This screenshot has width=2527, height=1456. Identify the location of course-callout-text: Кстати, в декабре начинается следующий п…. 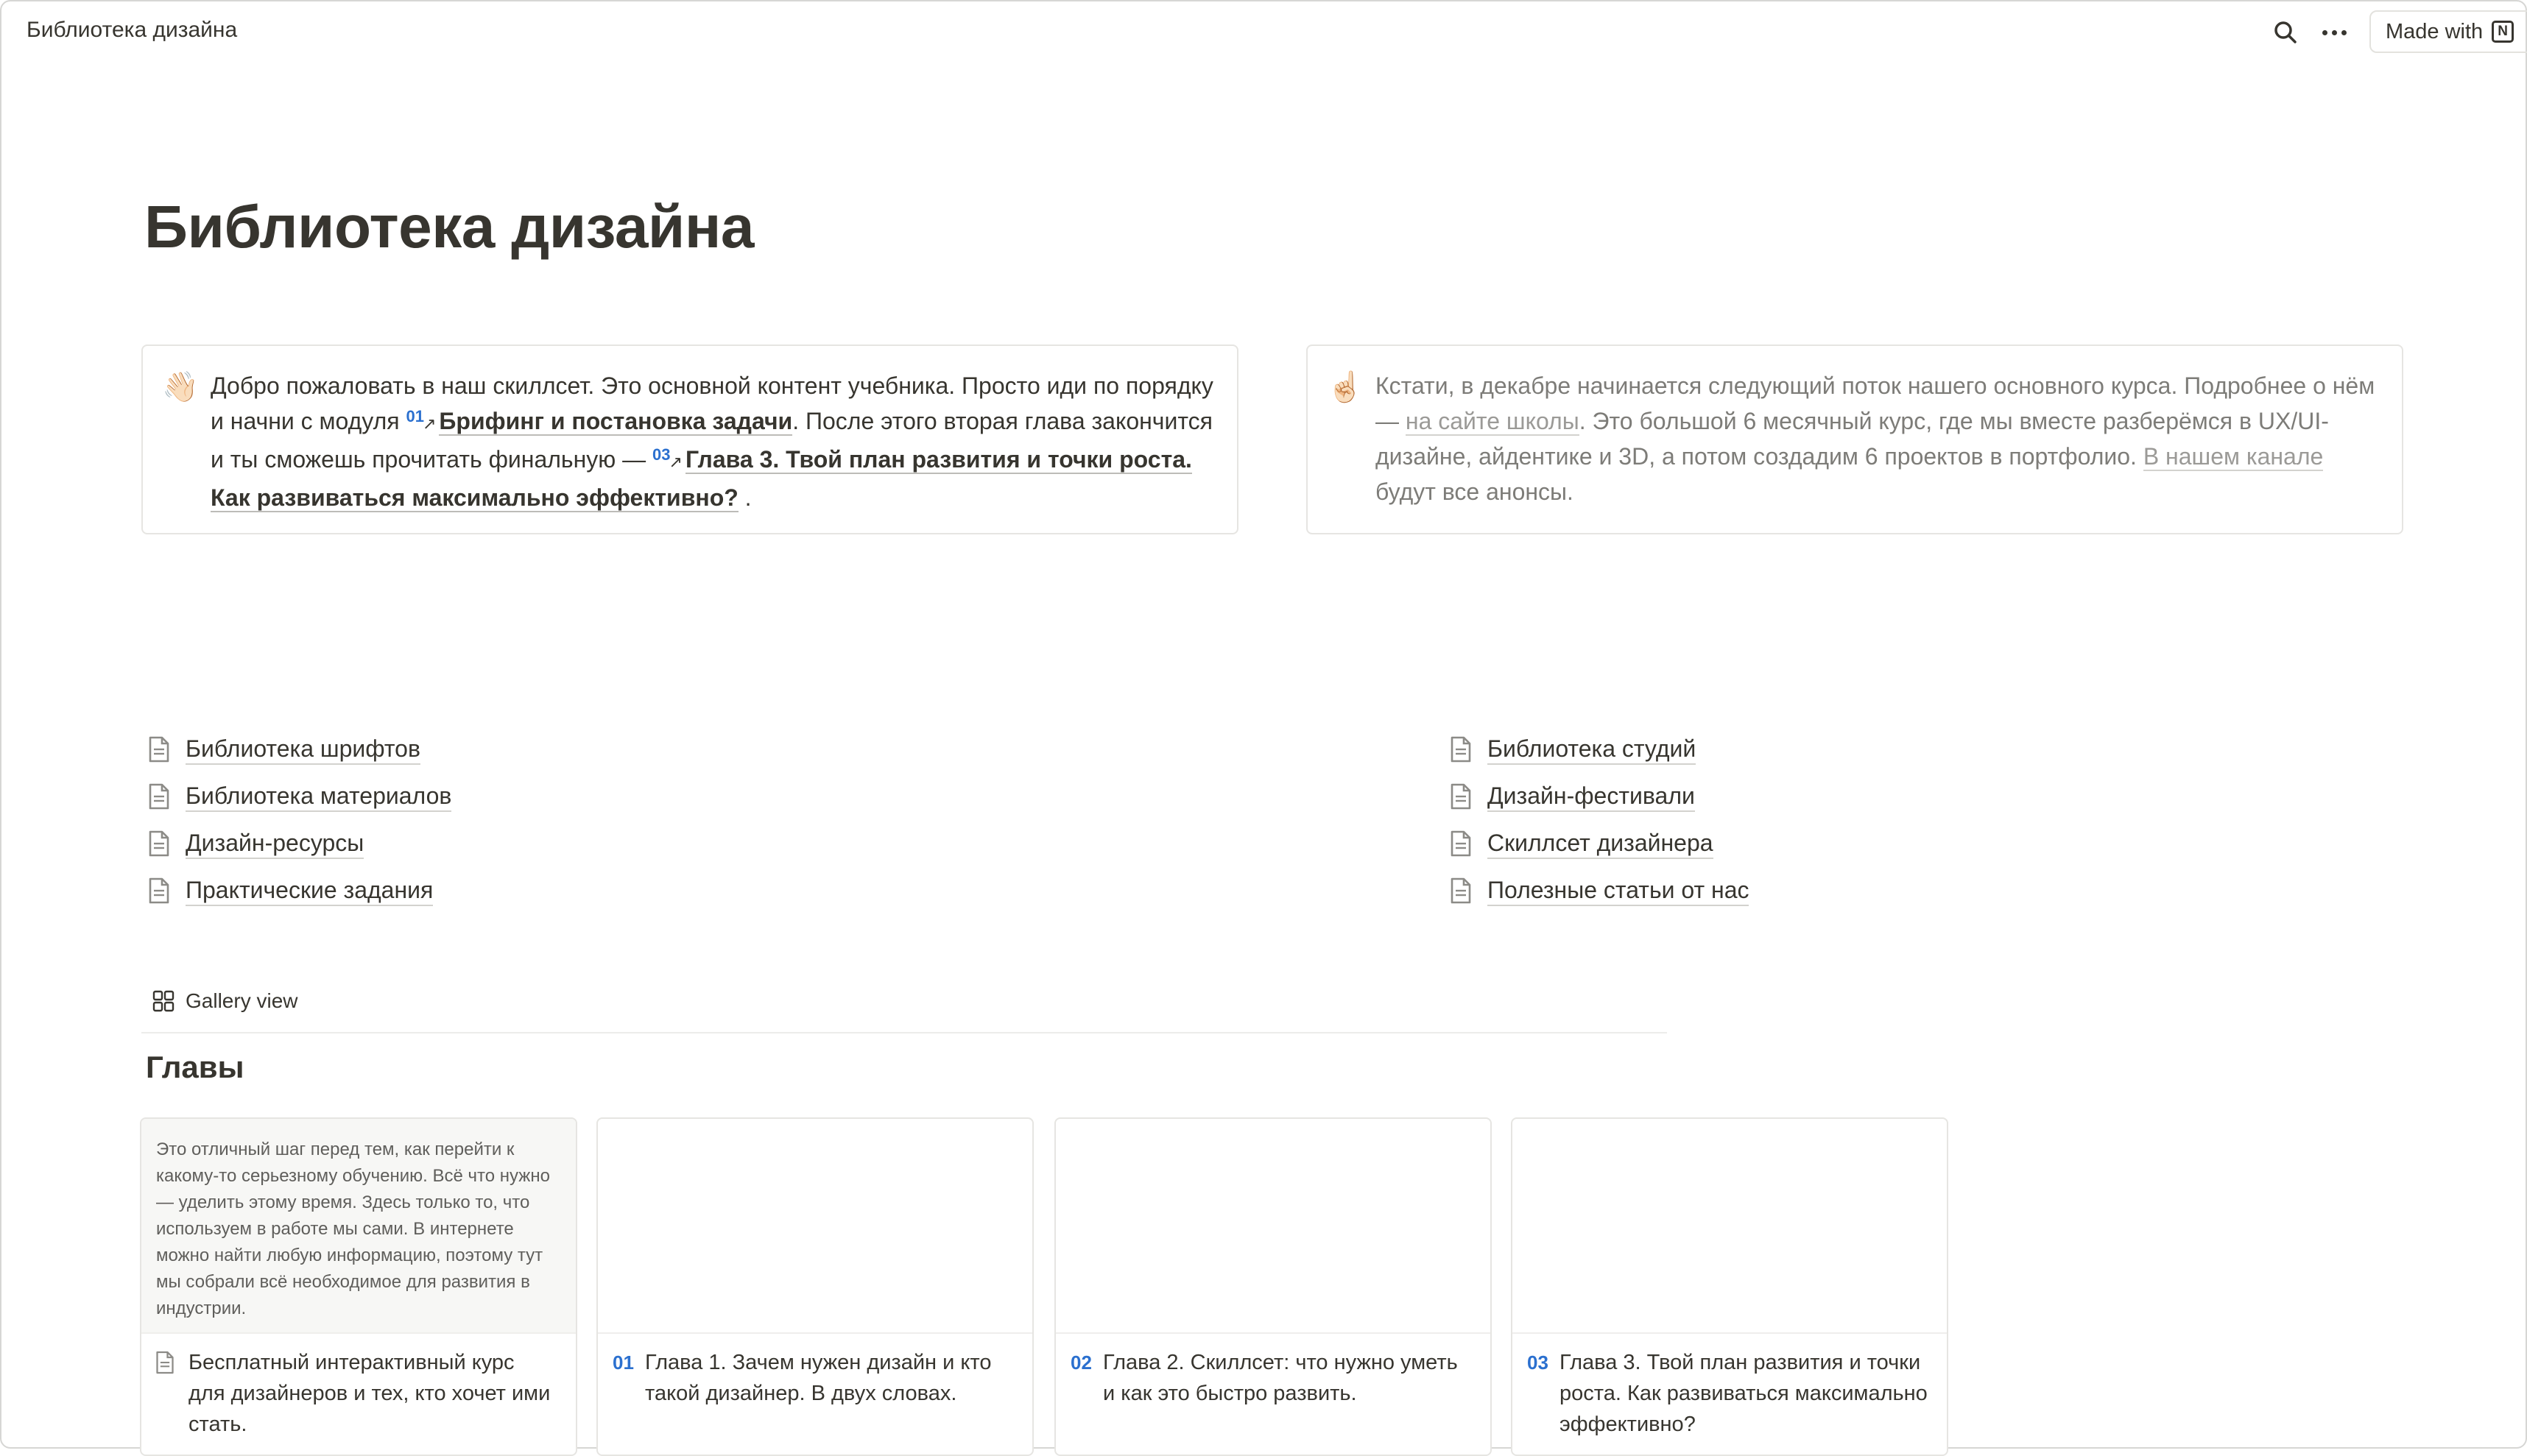
(1875, 438).